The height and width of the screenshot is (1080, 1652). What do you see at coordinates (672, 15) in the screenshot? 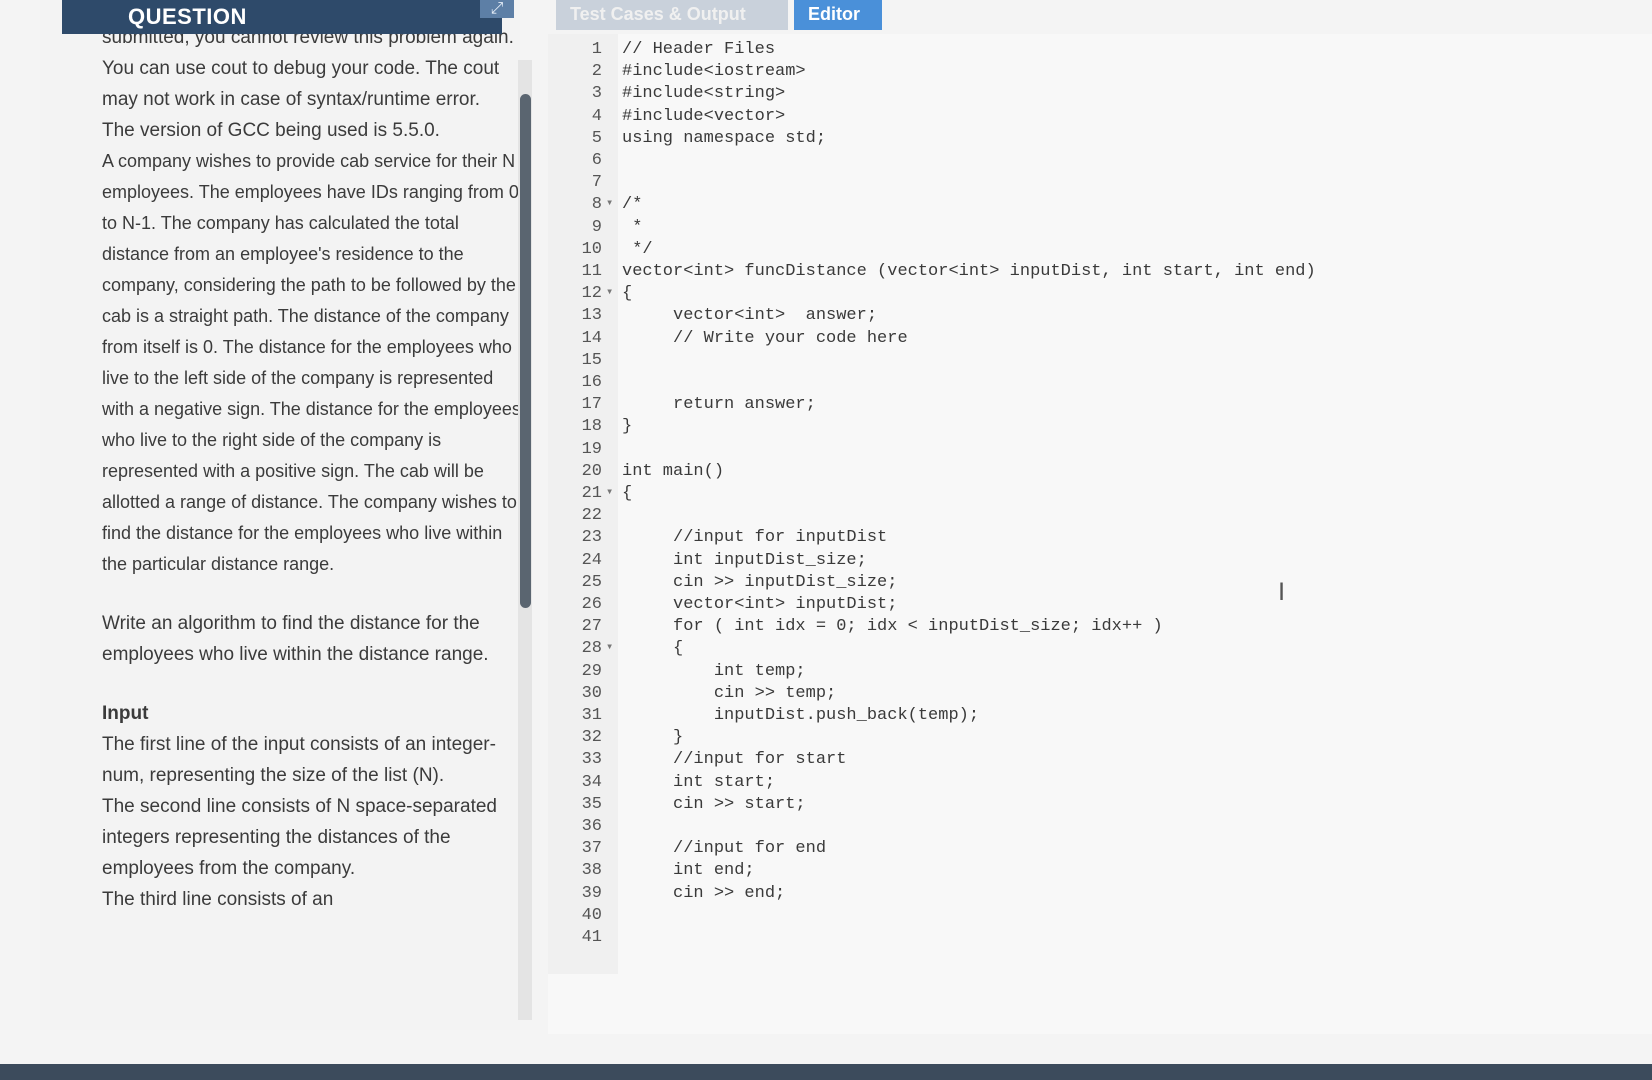
I see `tab-test-cases-output: Test Cases & Output` at bounding box center [672, 15].